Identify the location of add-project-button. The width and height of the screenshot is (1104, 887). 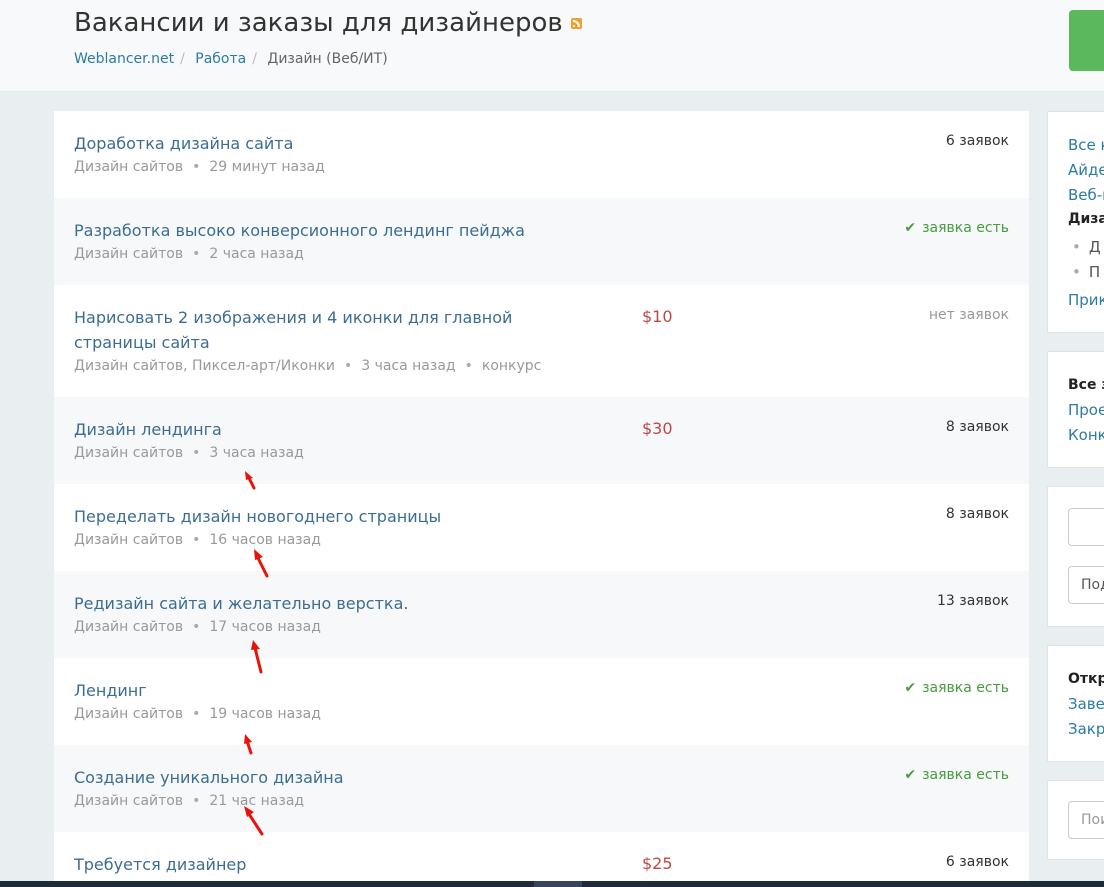
(1086, 40).